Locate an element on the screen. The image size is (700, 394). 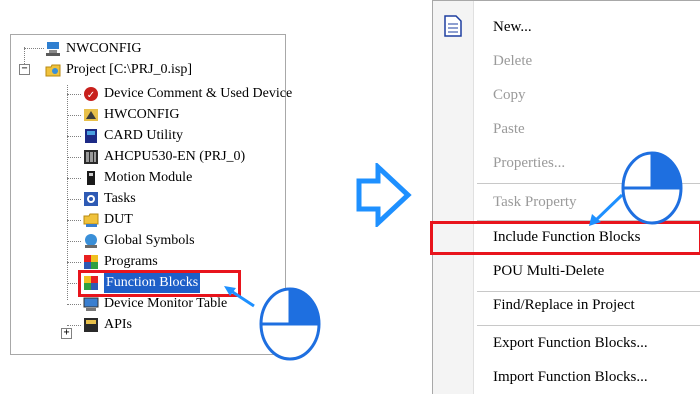
tree-item-label: AHCPU530-EN (PRJ_0) is located at coordinates (175, 156).